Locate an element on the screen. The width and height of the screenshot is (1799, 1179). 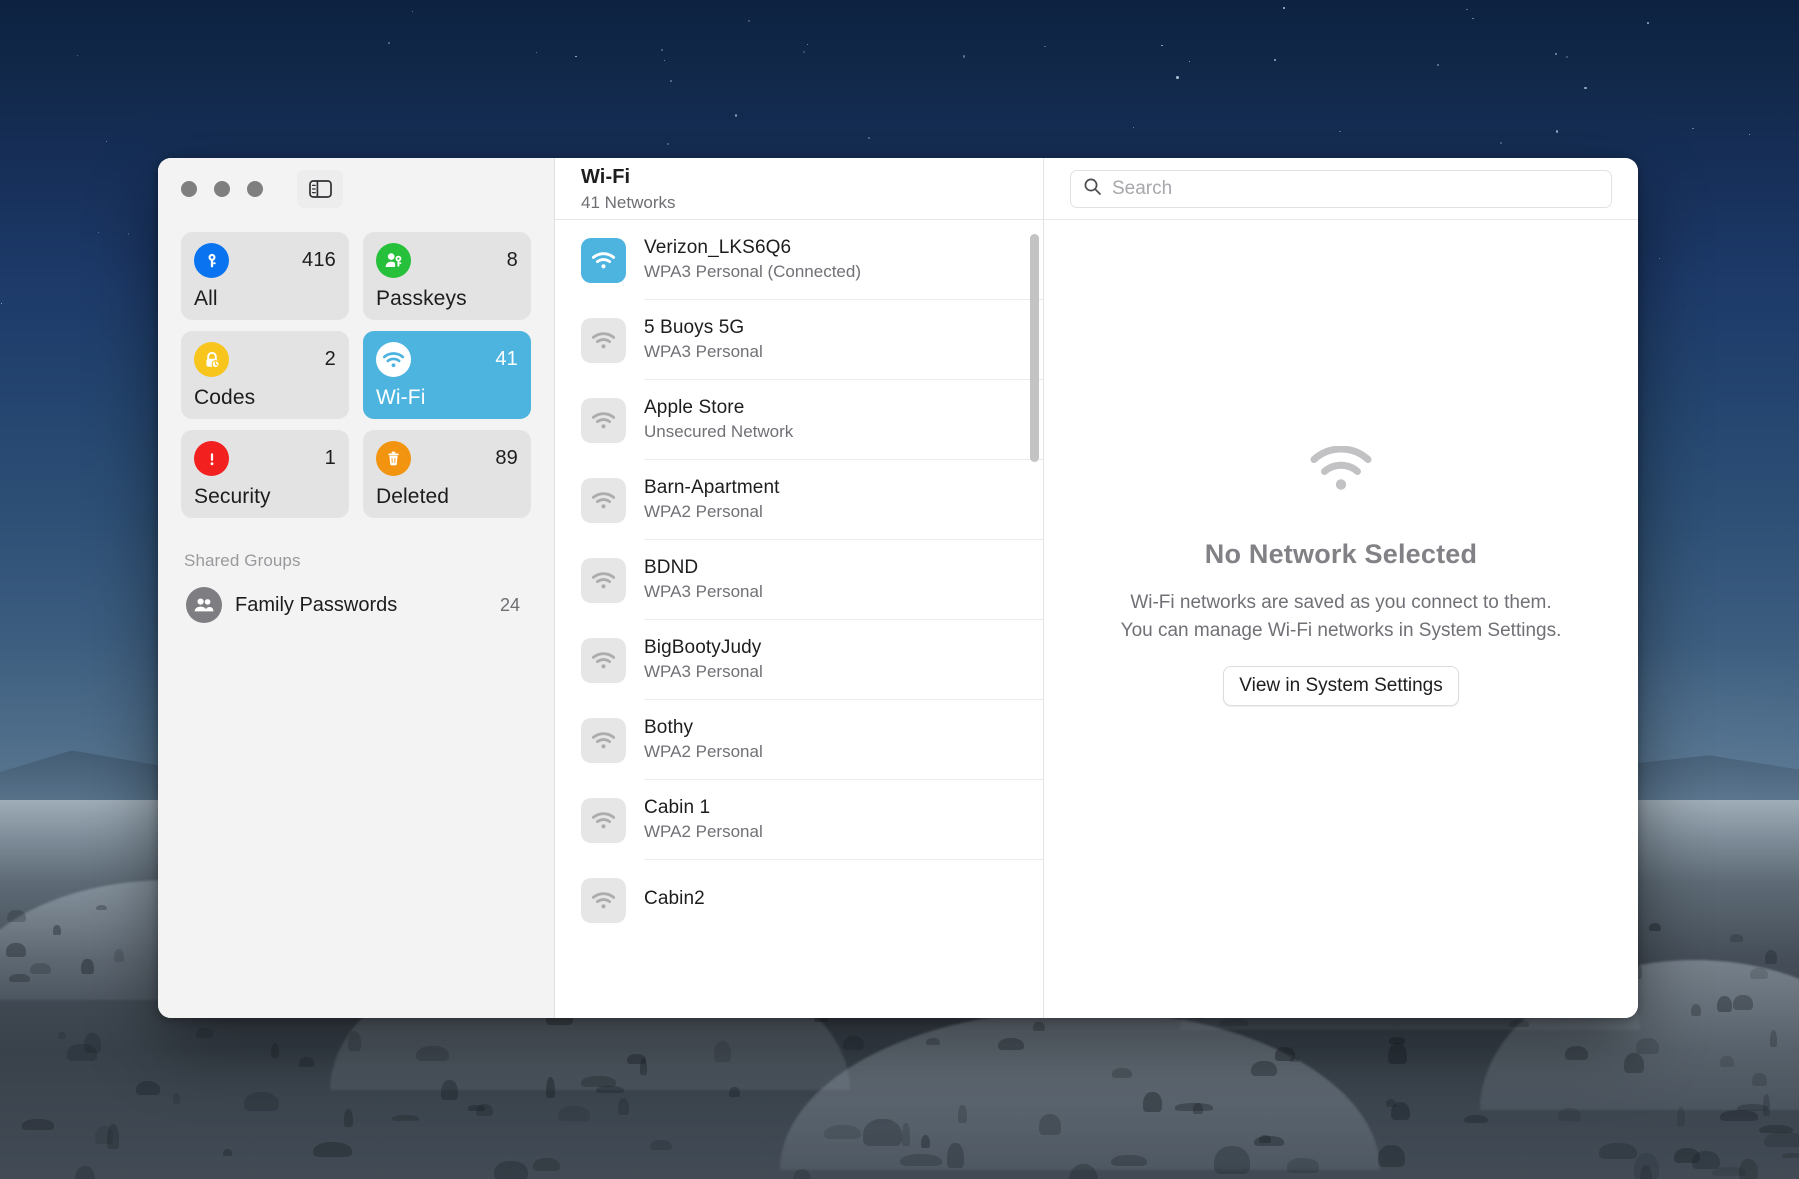
sidebar-card-wifi: 41 Wi-Fi is located at coordinates (447, 375).